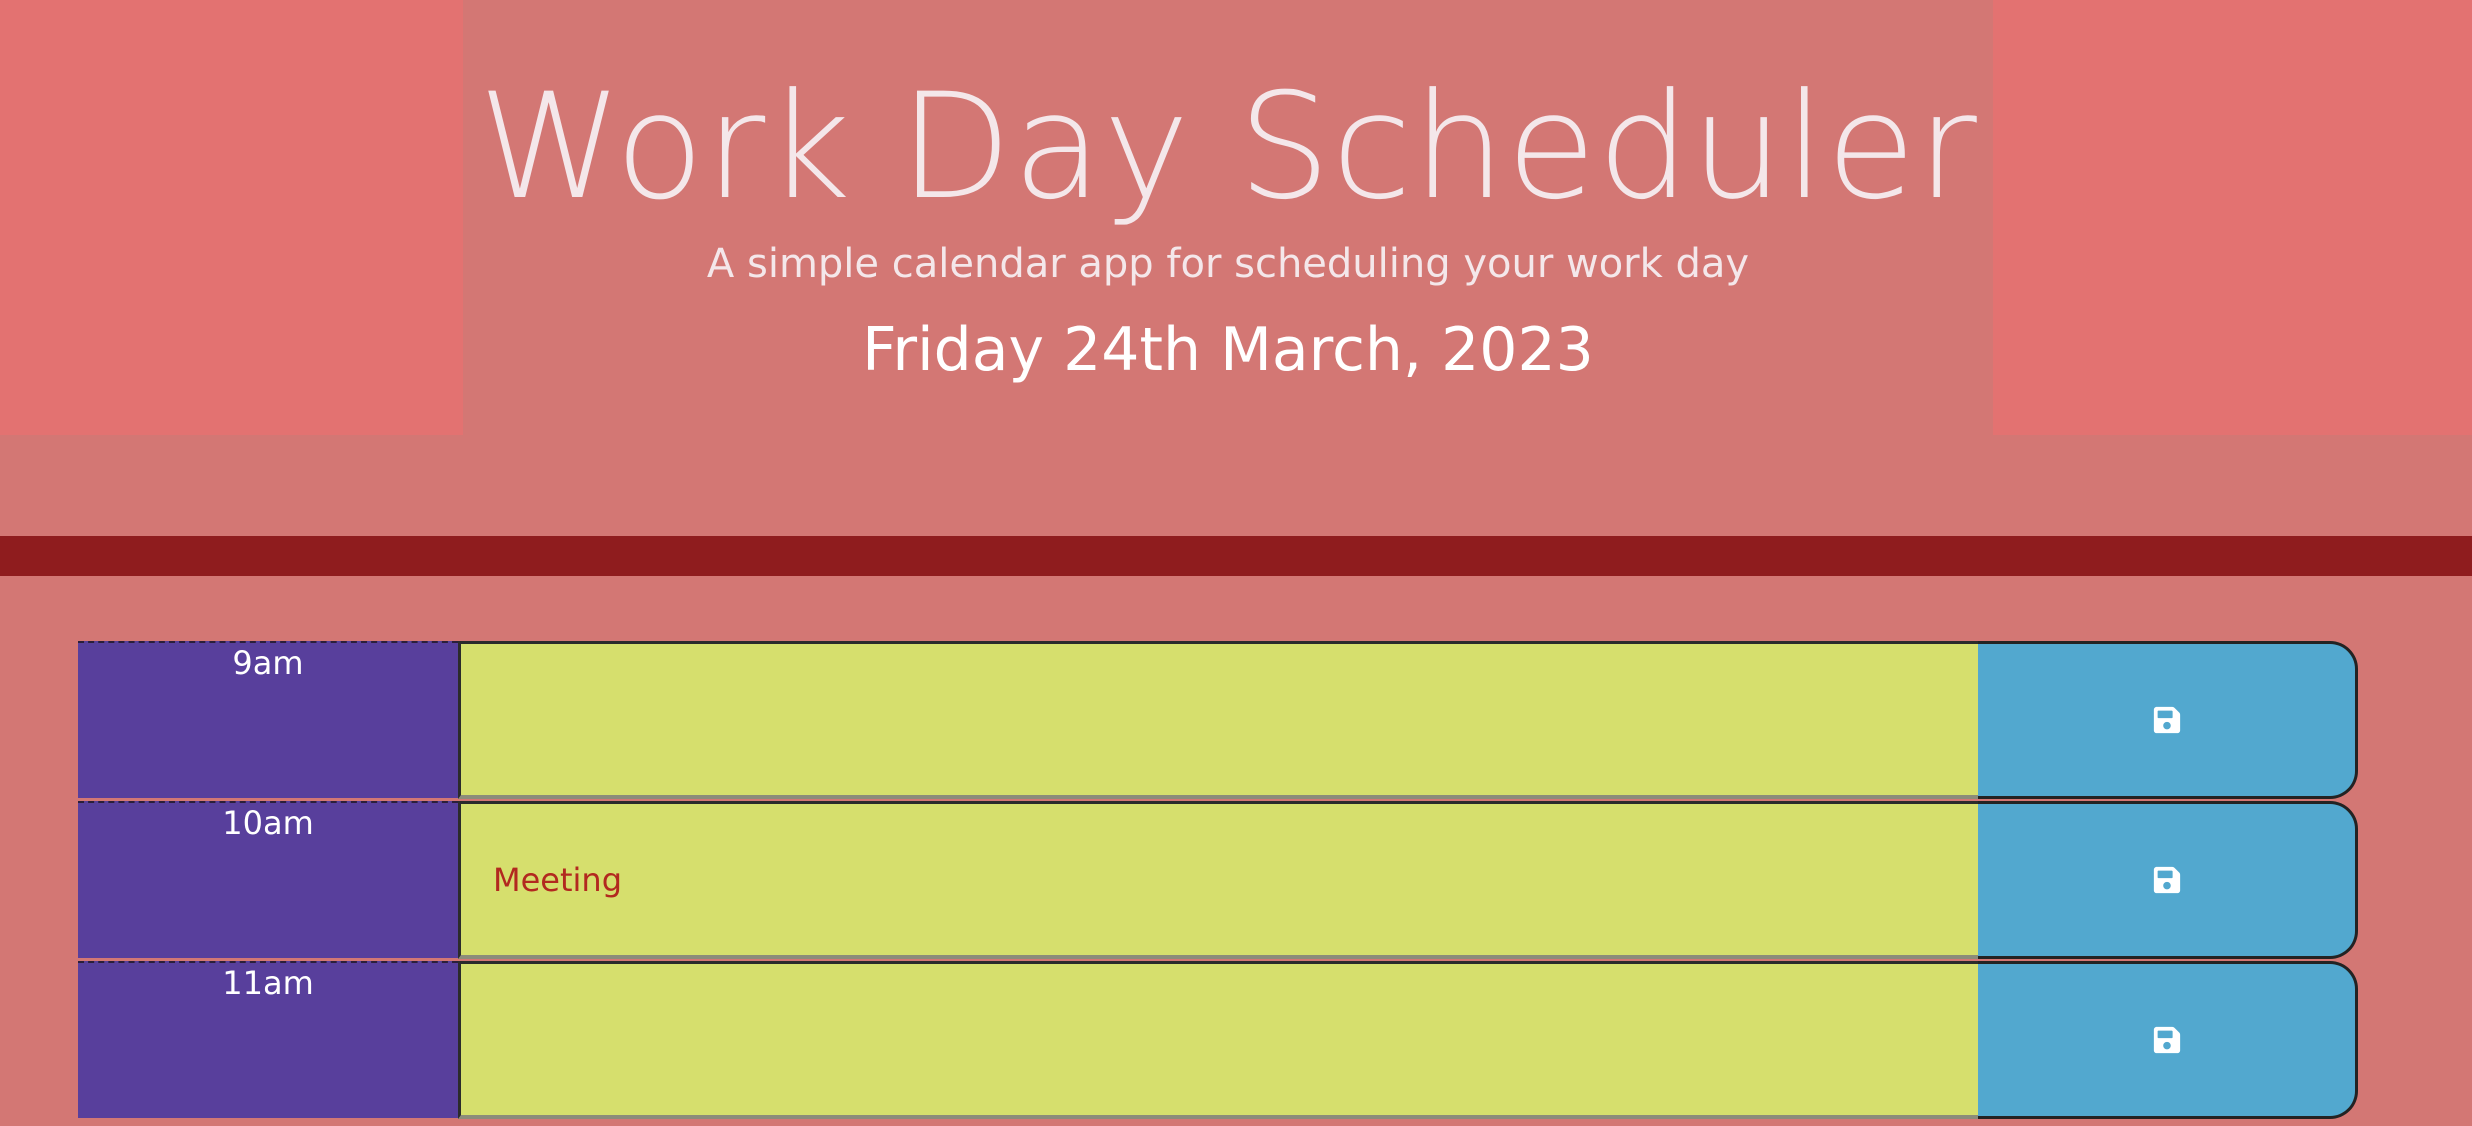  I want to click on time-block-11am: 11am, so click(1218, 1041).